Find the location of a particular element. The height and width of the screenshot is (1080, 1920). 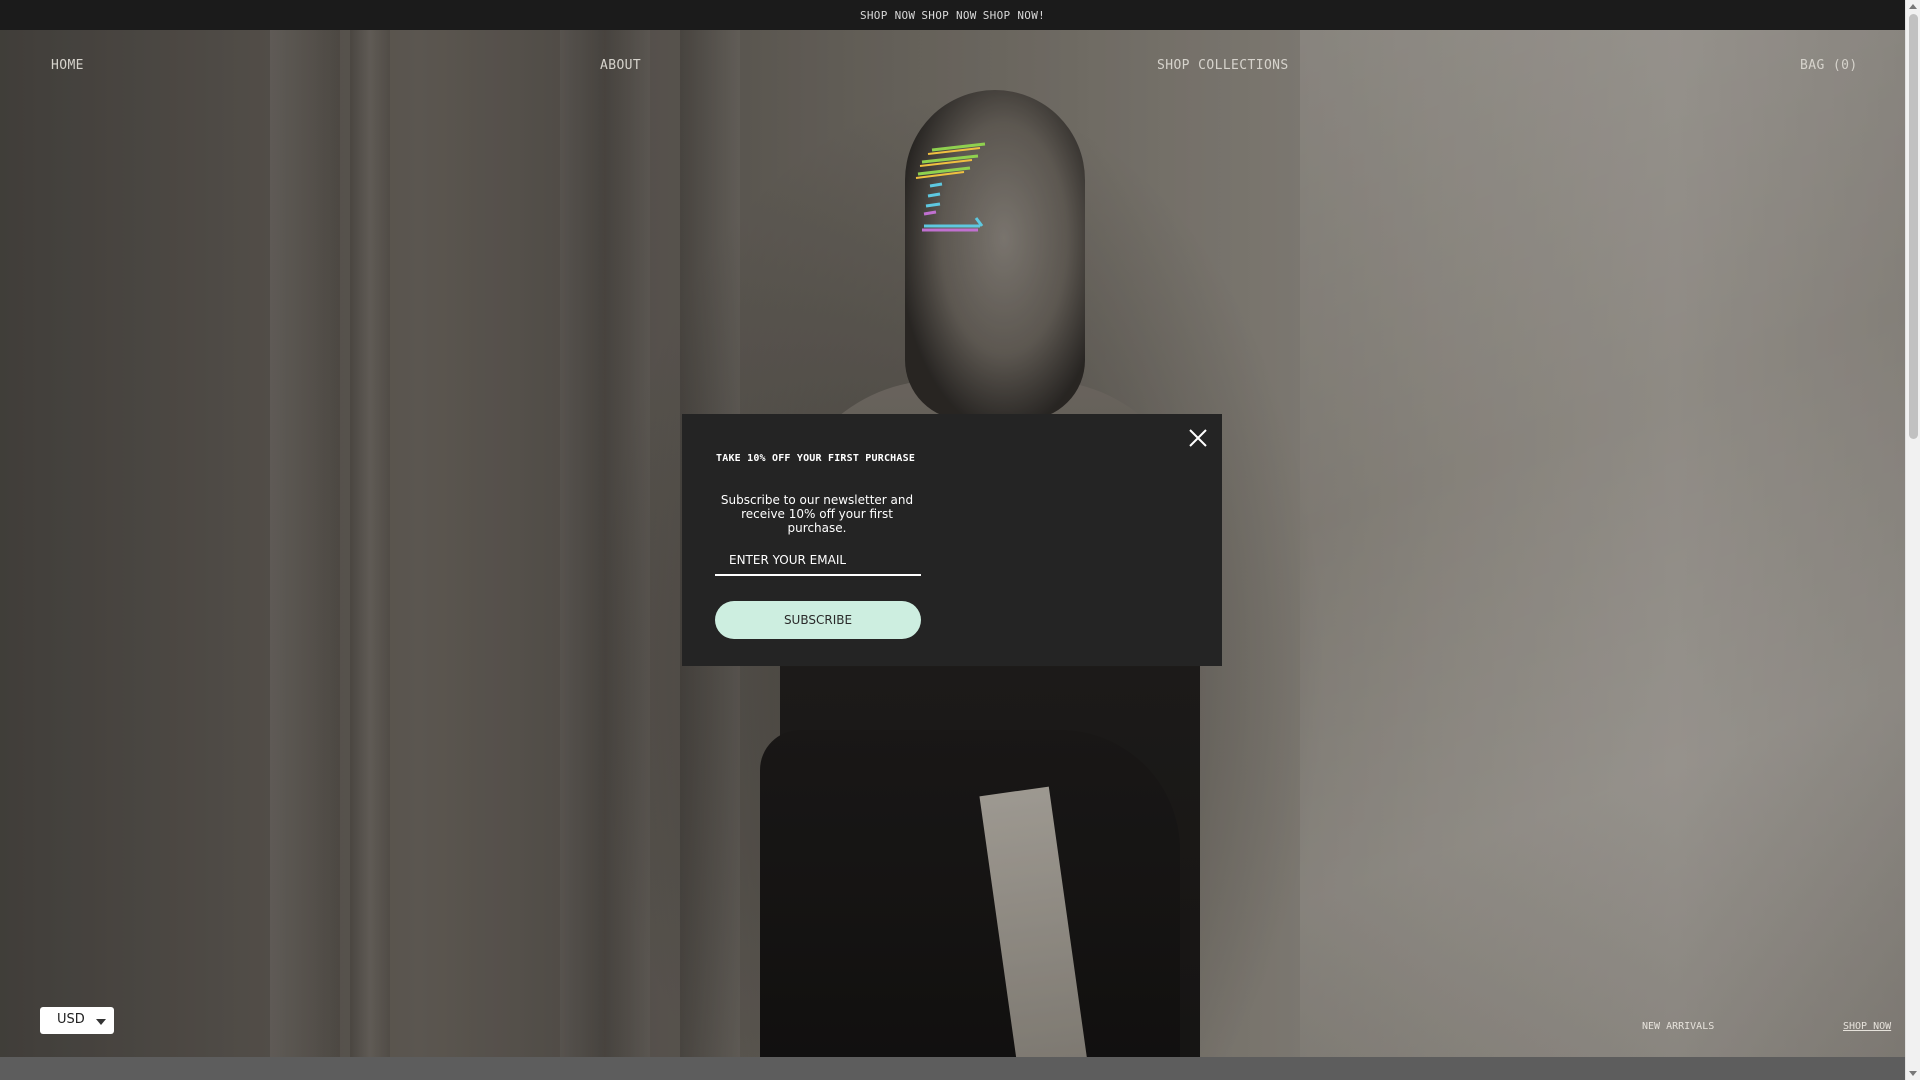

nav-bag: BAG (0) is located at coordinates (1829, 65).